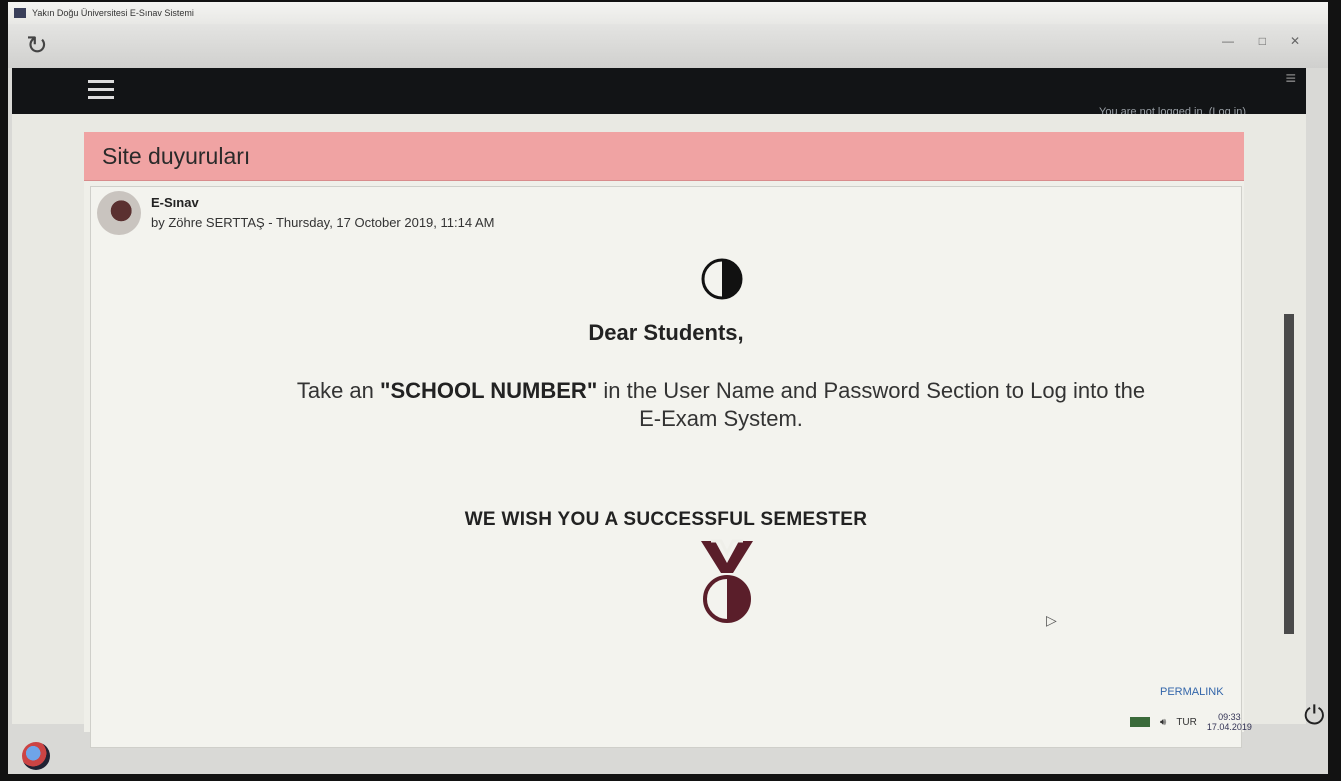 The width and height of the screenshot is (1341, 781). I want to click on network-icon, so click(1140, 722).